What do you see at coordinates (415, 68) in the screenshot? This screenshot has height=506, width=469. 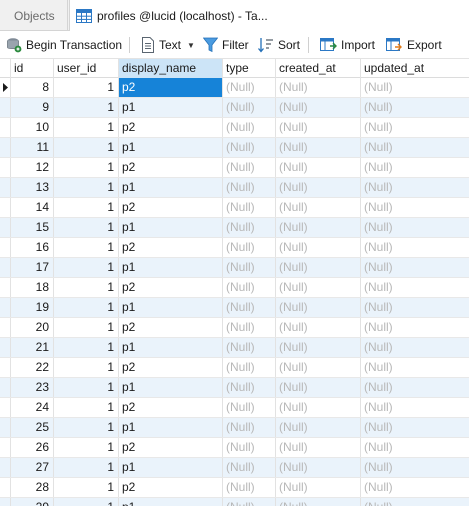 I see `column-header-updated-at: updated_at` at bounding box center [415, 68].